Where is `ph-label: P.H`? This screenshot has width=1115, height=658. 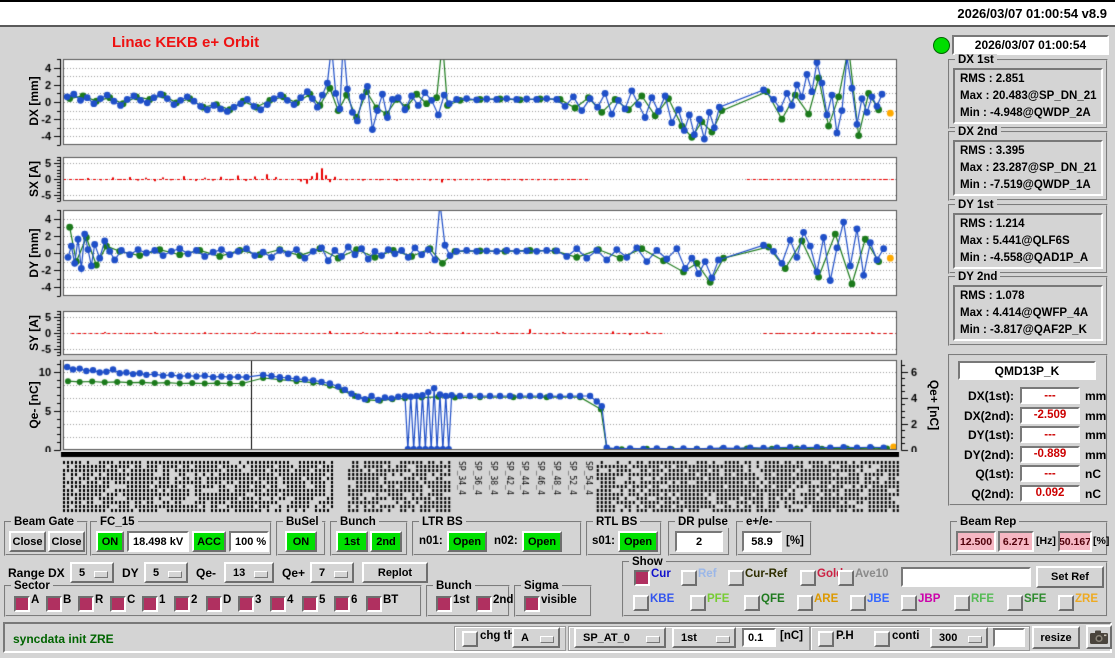
ph-label: P.H is located at coordinates (845, 636).